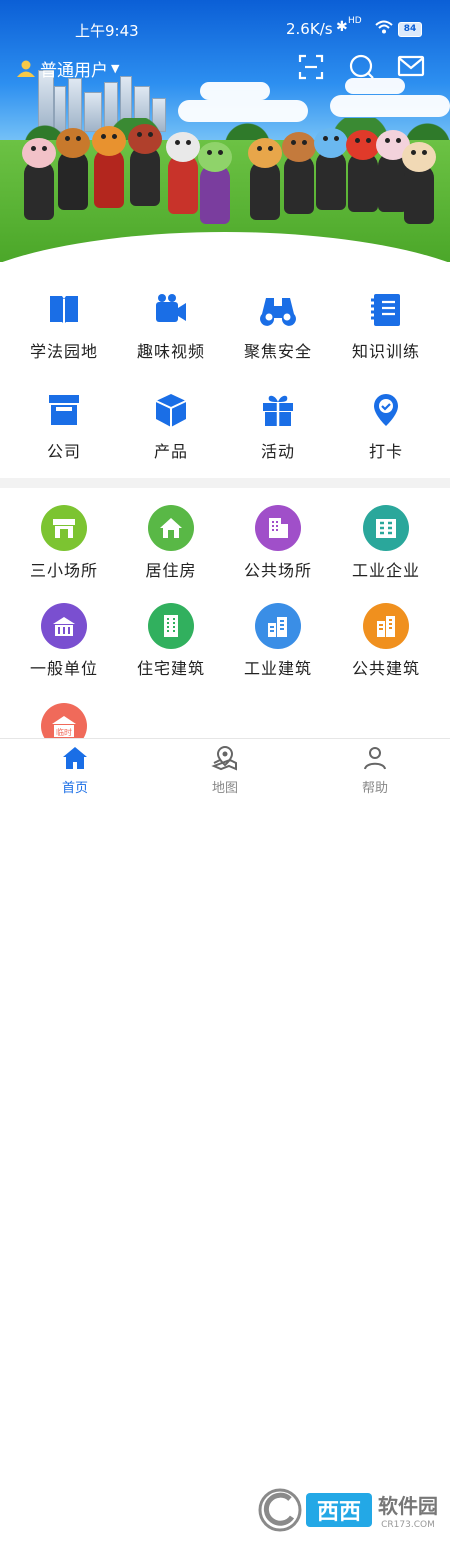  I want to click on book-icon, so click(64, 310).